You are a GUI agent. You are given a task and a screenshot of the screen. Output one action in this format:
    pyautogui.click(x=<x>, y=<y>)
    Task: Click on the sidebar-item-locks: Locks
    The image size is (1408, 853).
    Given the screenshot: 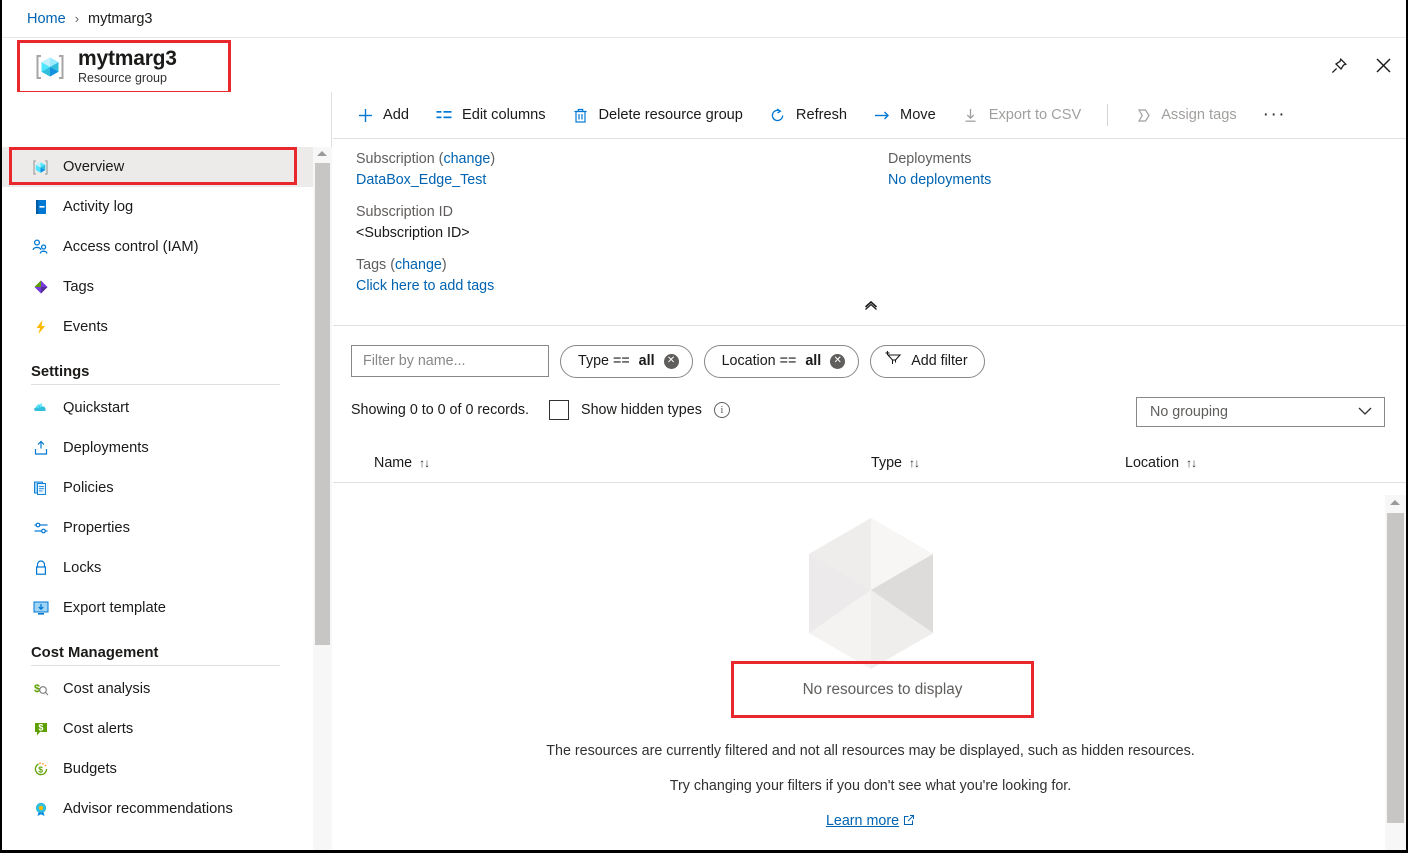 What is the action you would take?
    pyautogui.click(x=156, y=568)
    